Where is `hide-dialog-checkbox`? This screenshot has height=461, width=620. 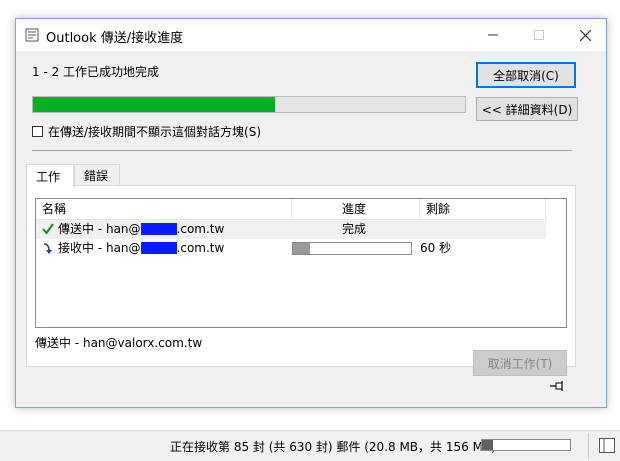 hide-dialog-checkbox is located at coordinates (37, 131).